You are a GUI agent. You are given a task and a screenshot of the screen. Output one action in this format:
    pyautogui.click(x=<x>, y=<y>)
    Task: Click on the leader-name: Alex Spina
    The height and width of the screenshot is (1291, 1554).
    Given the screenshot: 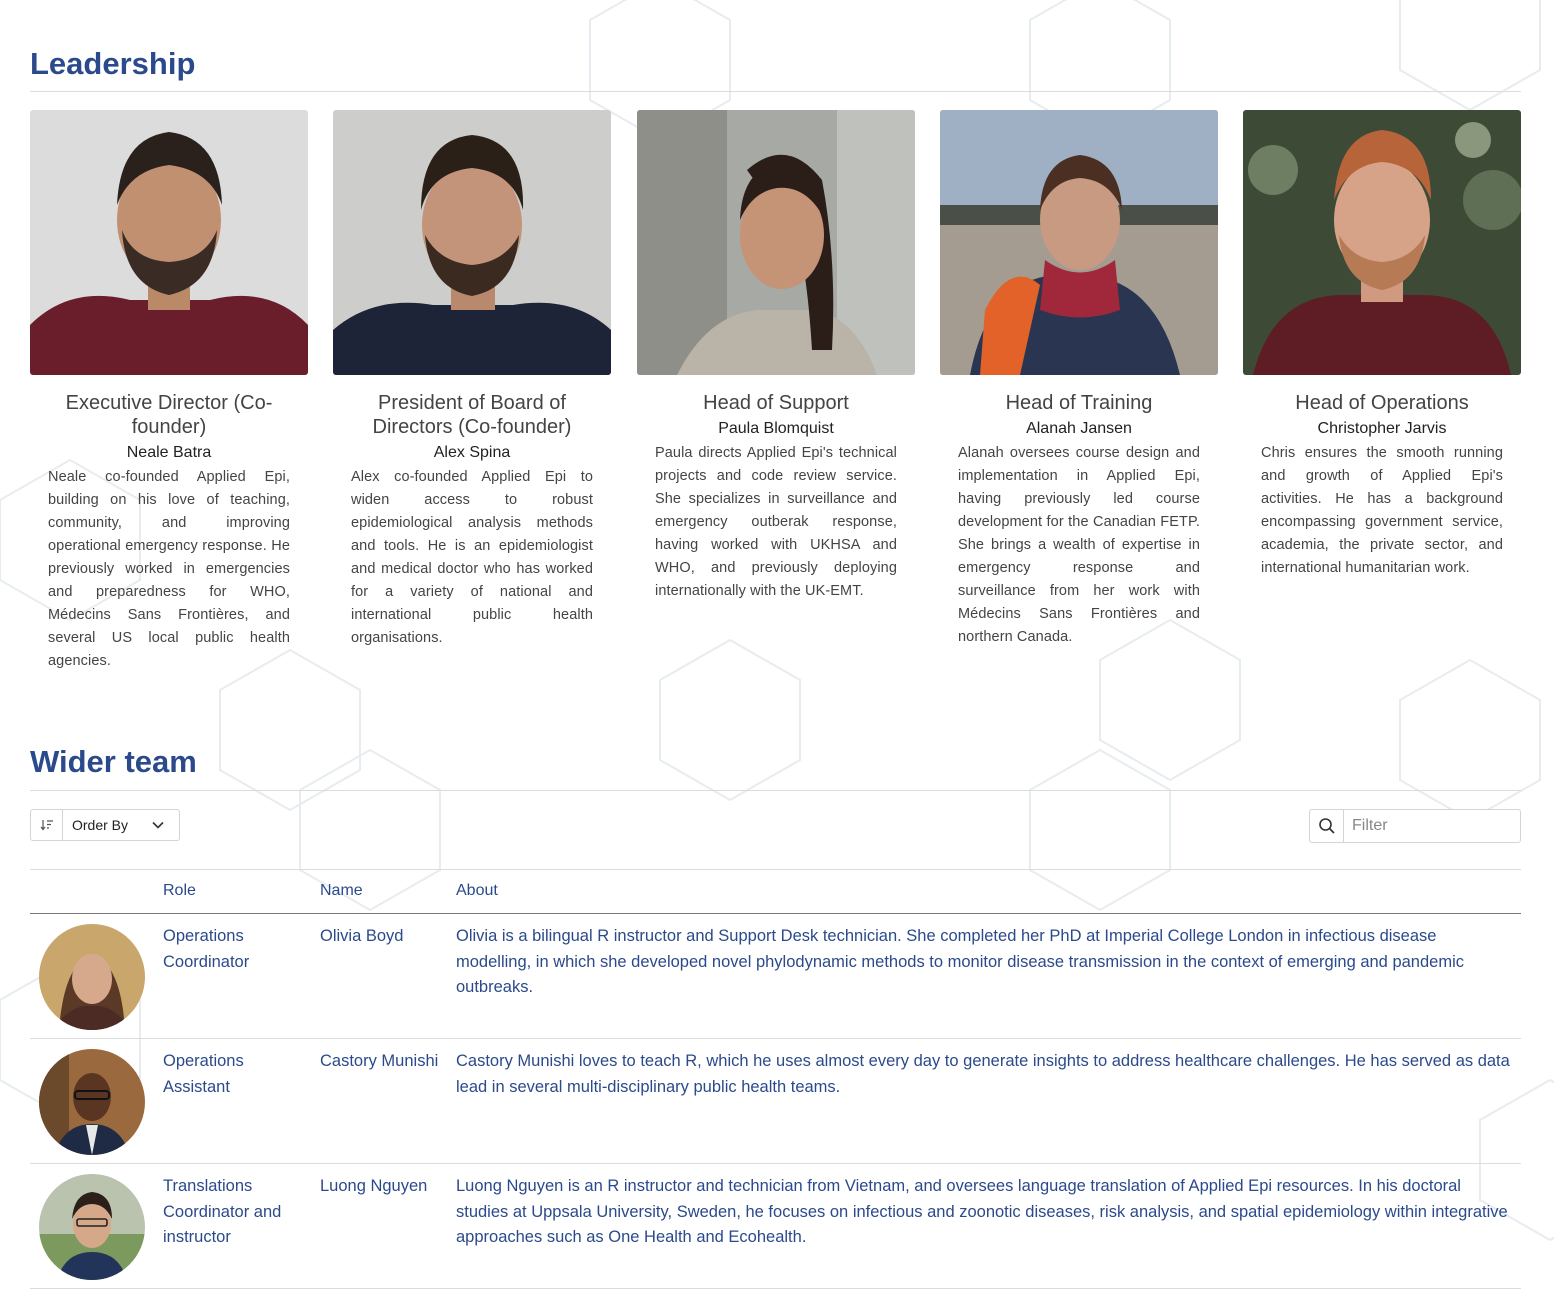 What is the action you would take?
    pyautogui.click(x=472, y=452)
    